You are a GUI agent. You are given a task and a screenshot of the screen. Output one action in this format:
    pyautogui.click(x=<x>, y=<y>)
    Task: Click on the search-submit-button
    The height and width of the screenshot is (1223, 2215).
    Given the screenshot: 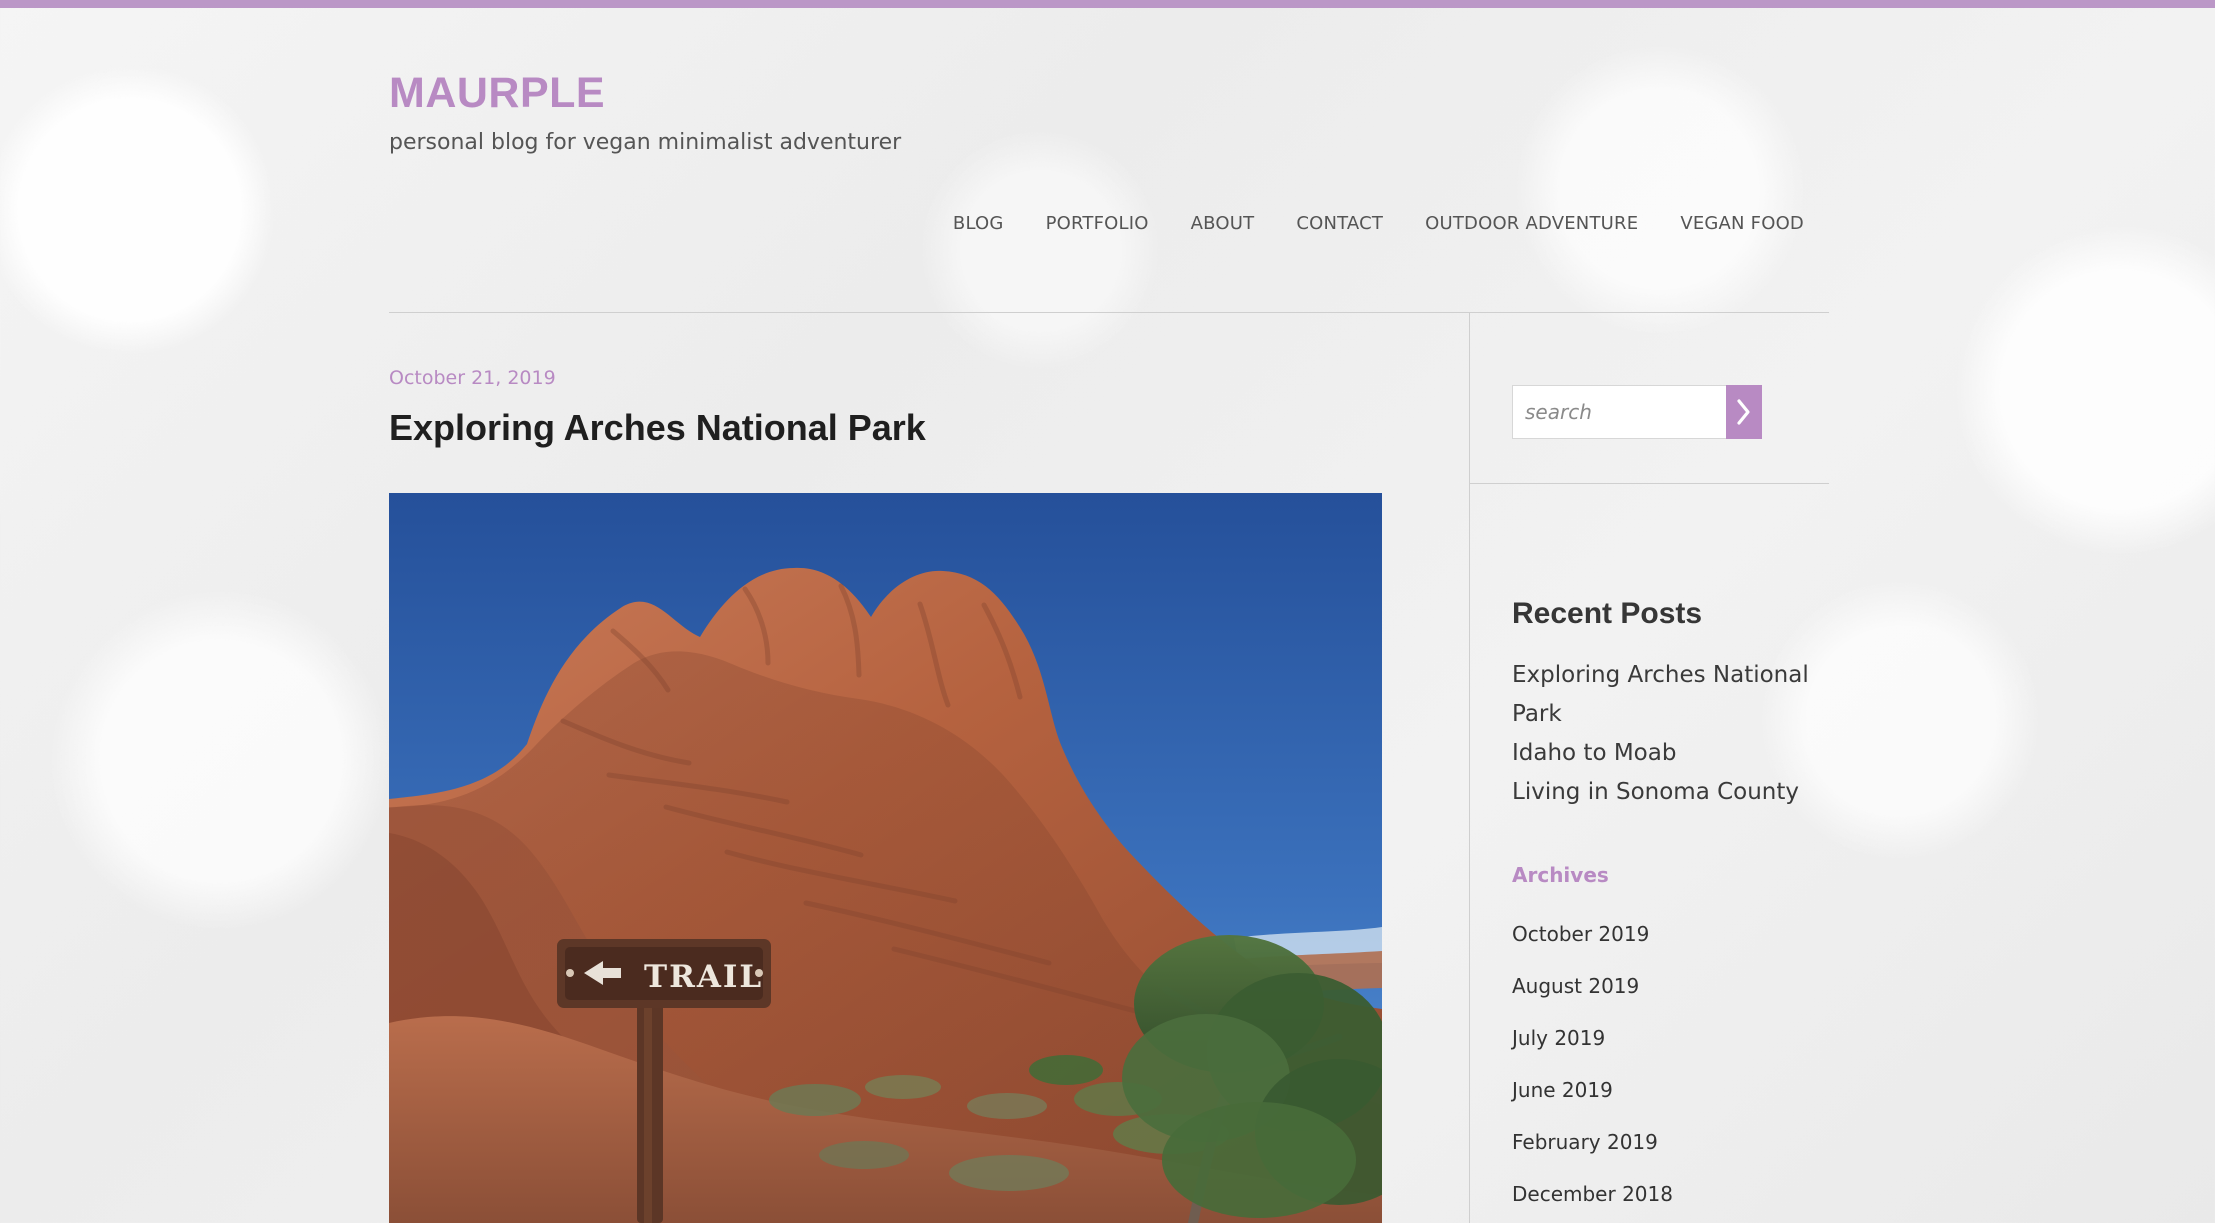 What is the action you would take?
    pyautogui.click(x=1744, y=412)
    